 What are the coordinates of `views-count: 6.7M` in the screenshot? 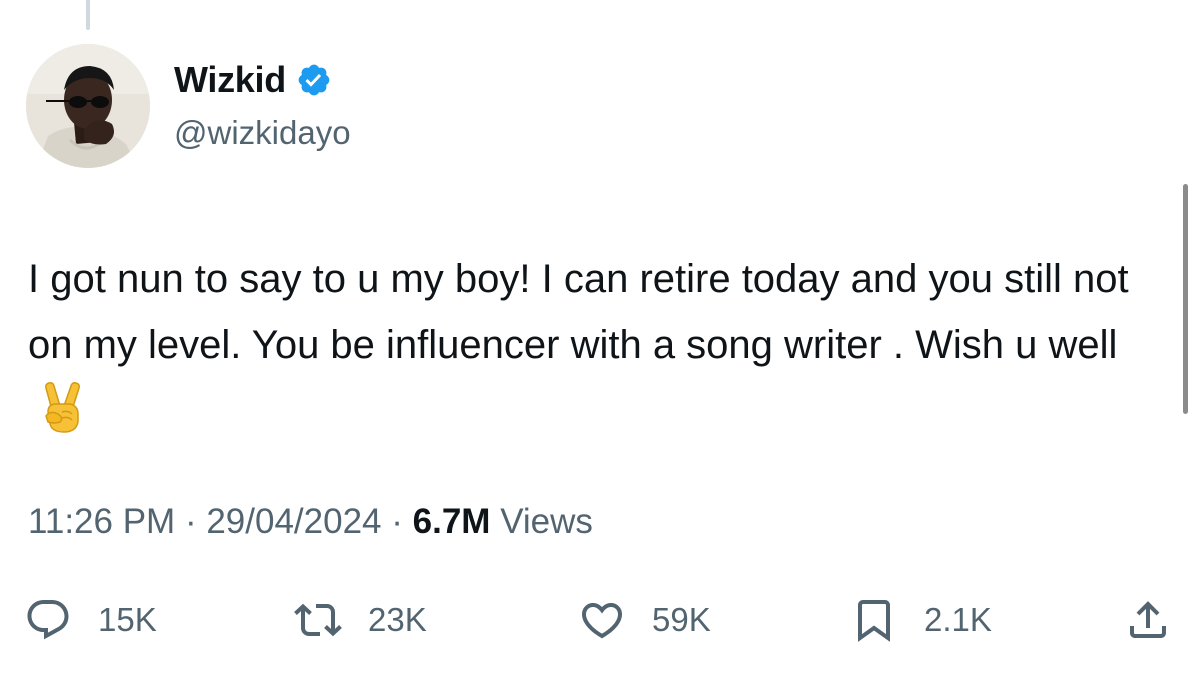 It's located at (452, 521).